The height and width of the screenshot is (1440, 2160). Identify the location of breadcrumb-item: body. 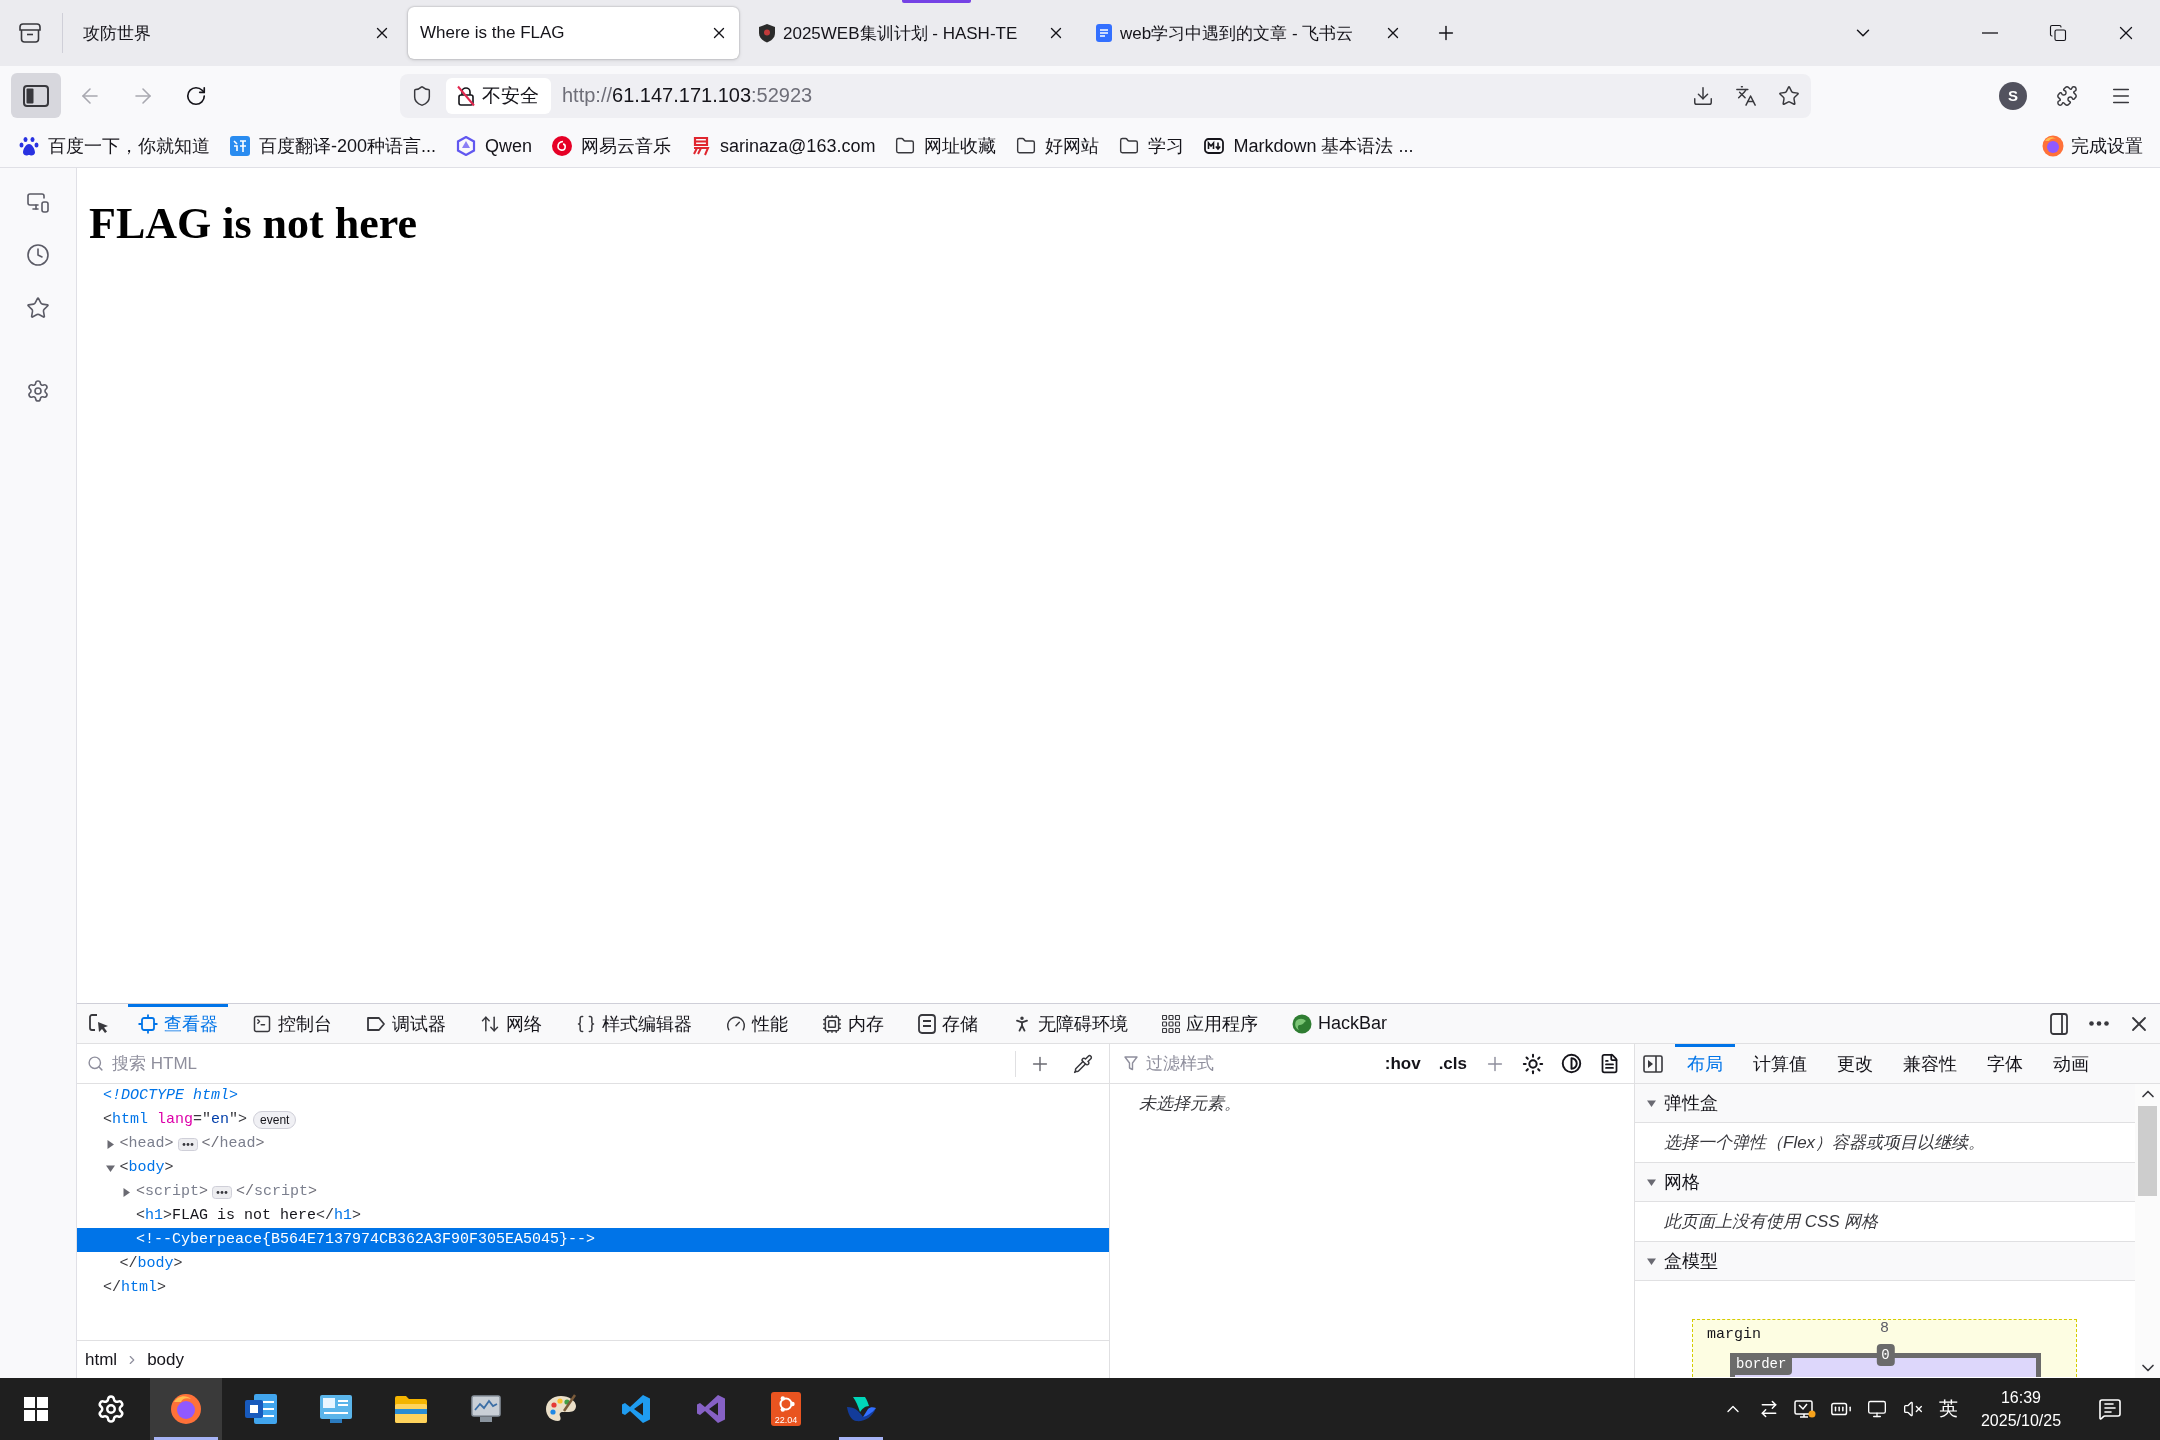
(165, 1359).